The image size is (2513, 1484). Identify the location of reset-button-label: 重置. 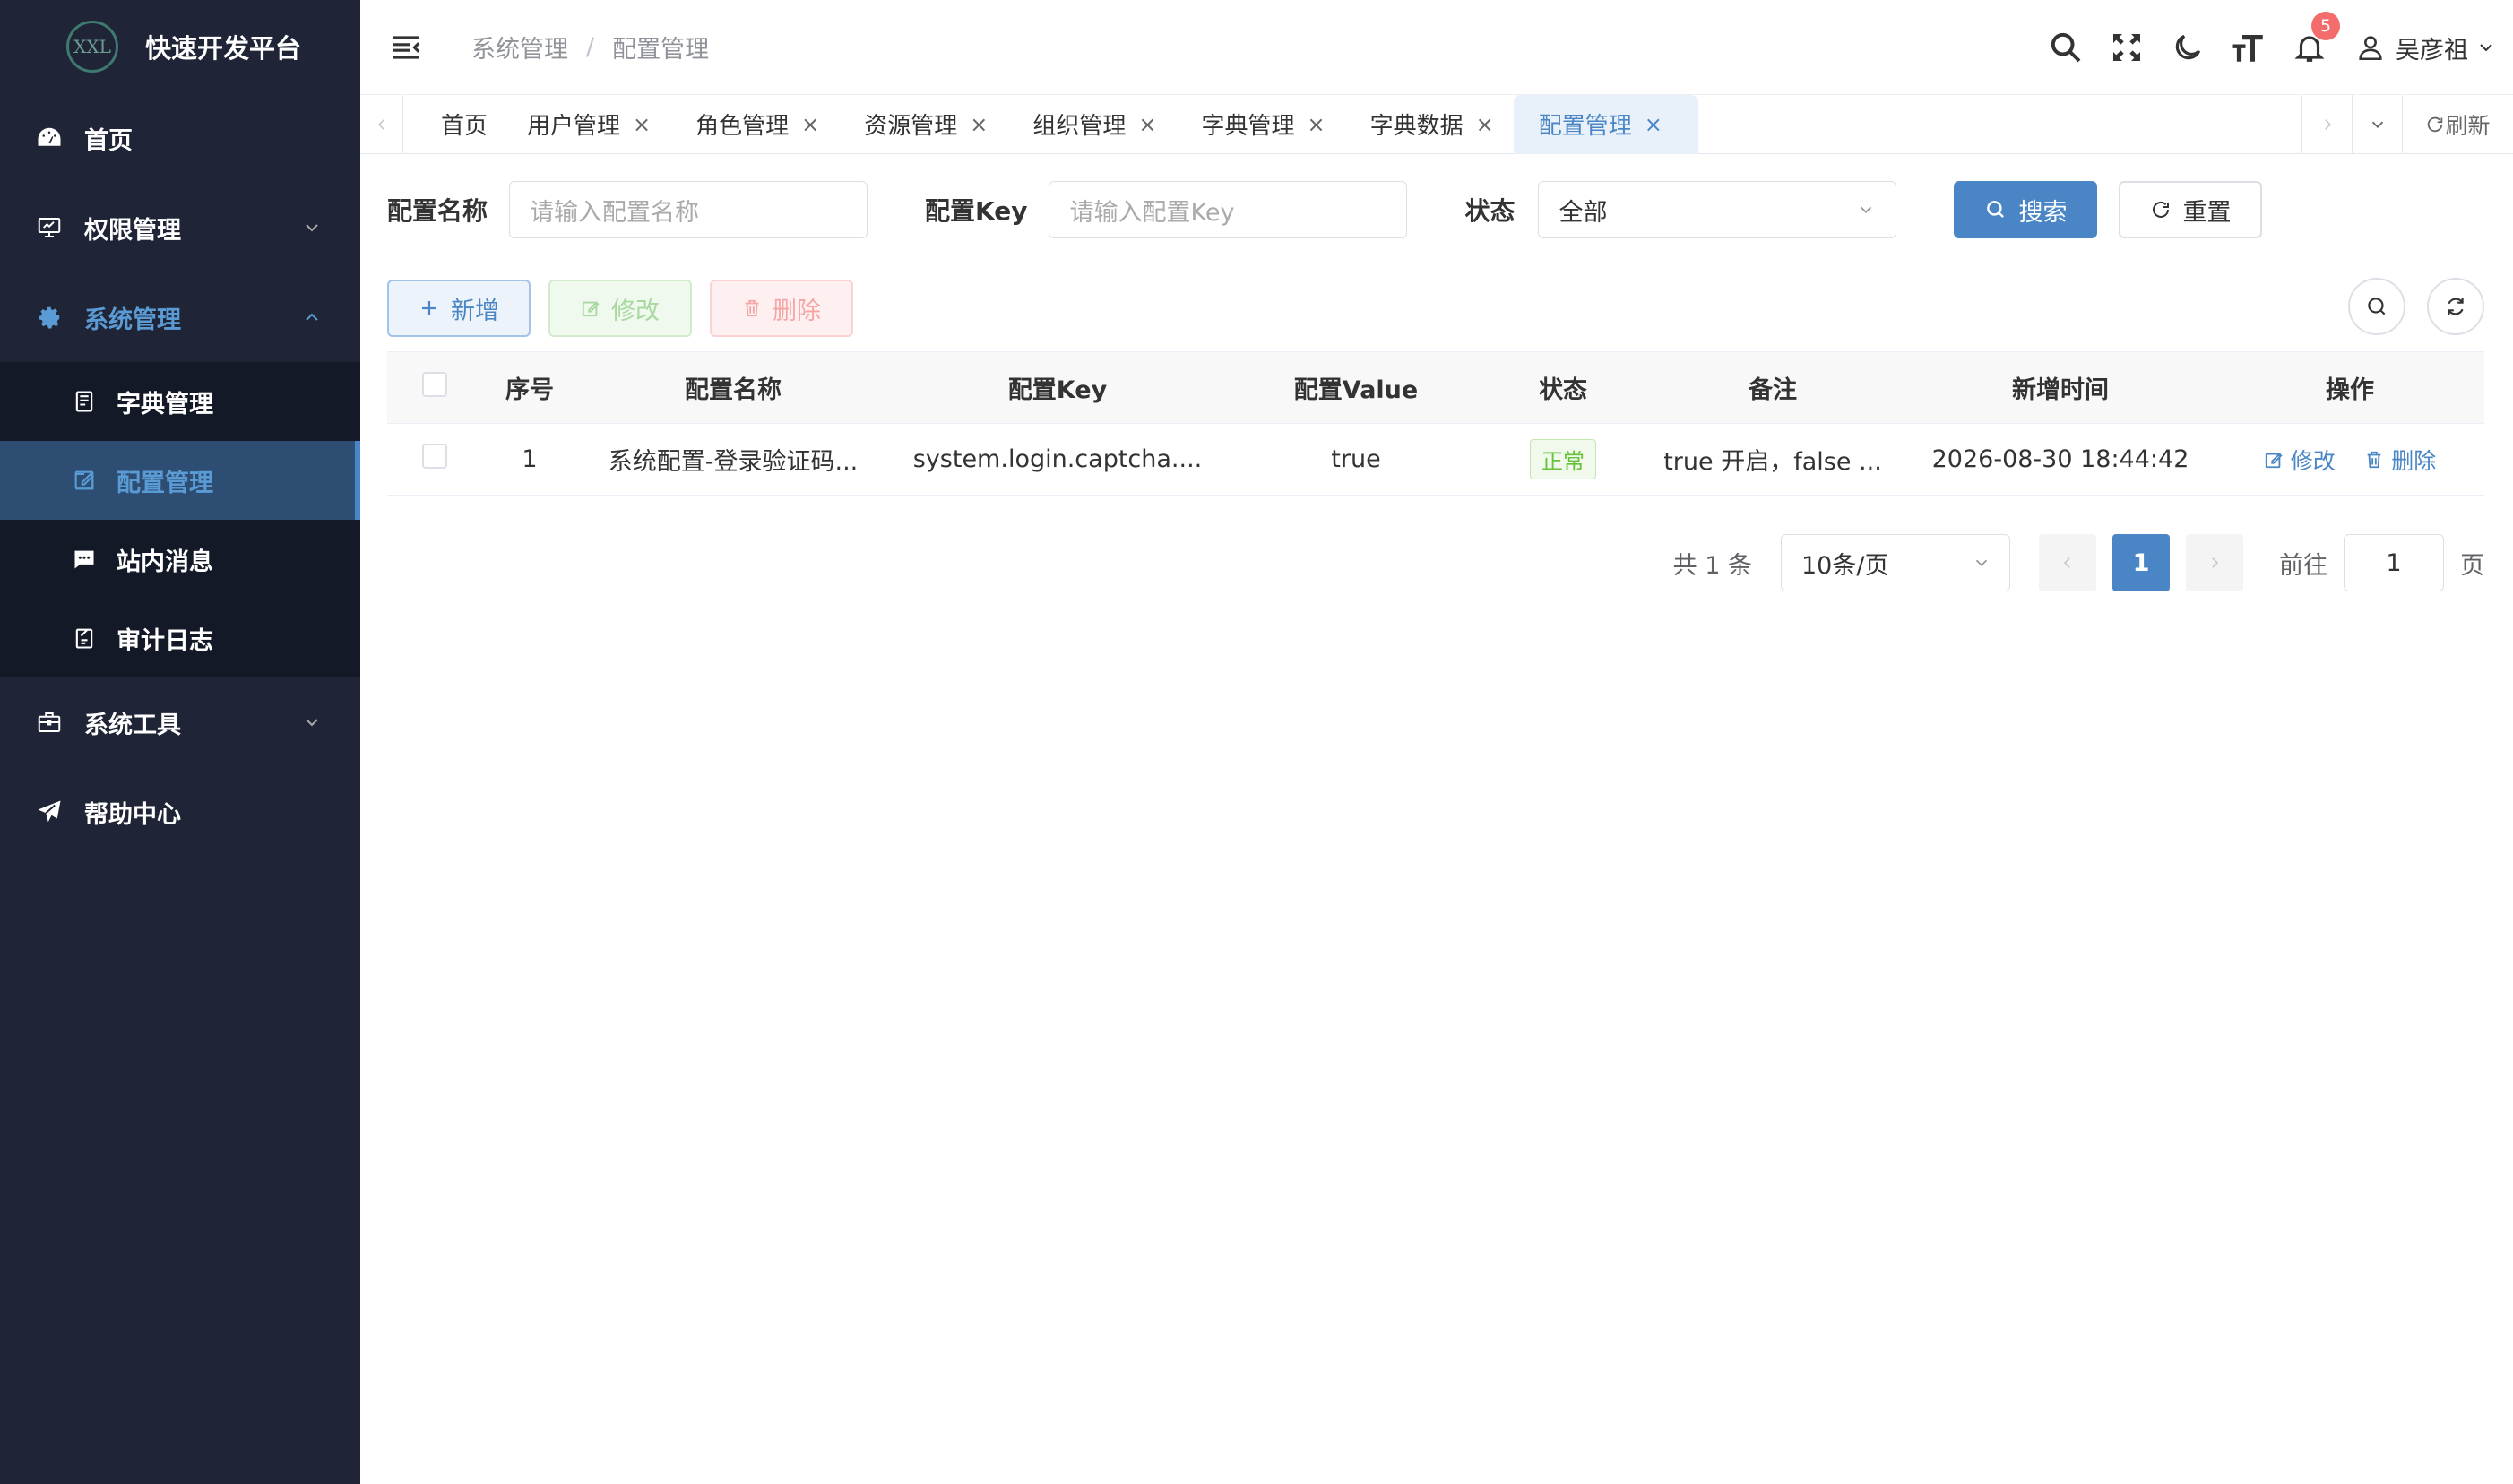
(2207, 212).